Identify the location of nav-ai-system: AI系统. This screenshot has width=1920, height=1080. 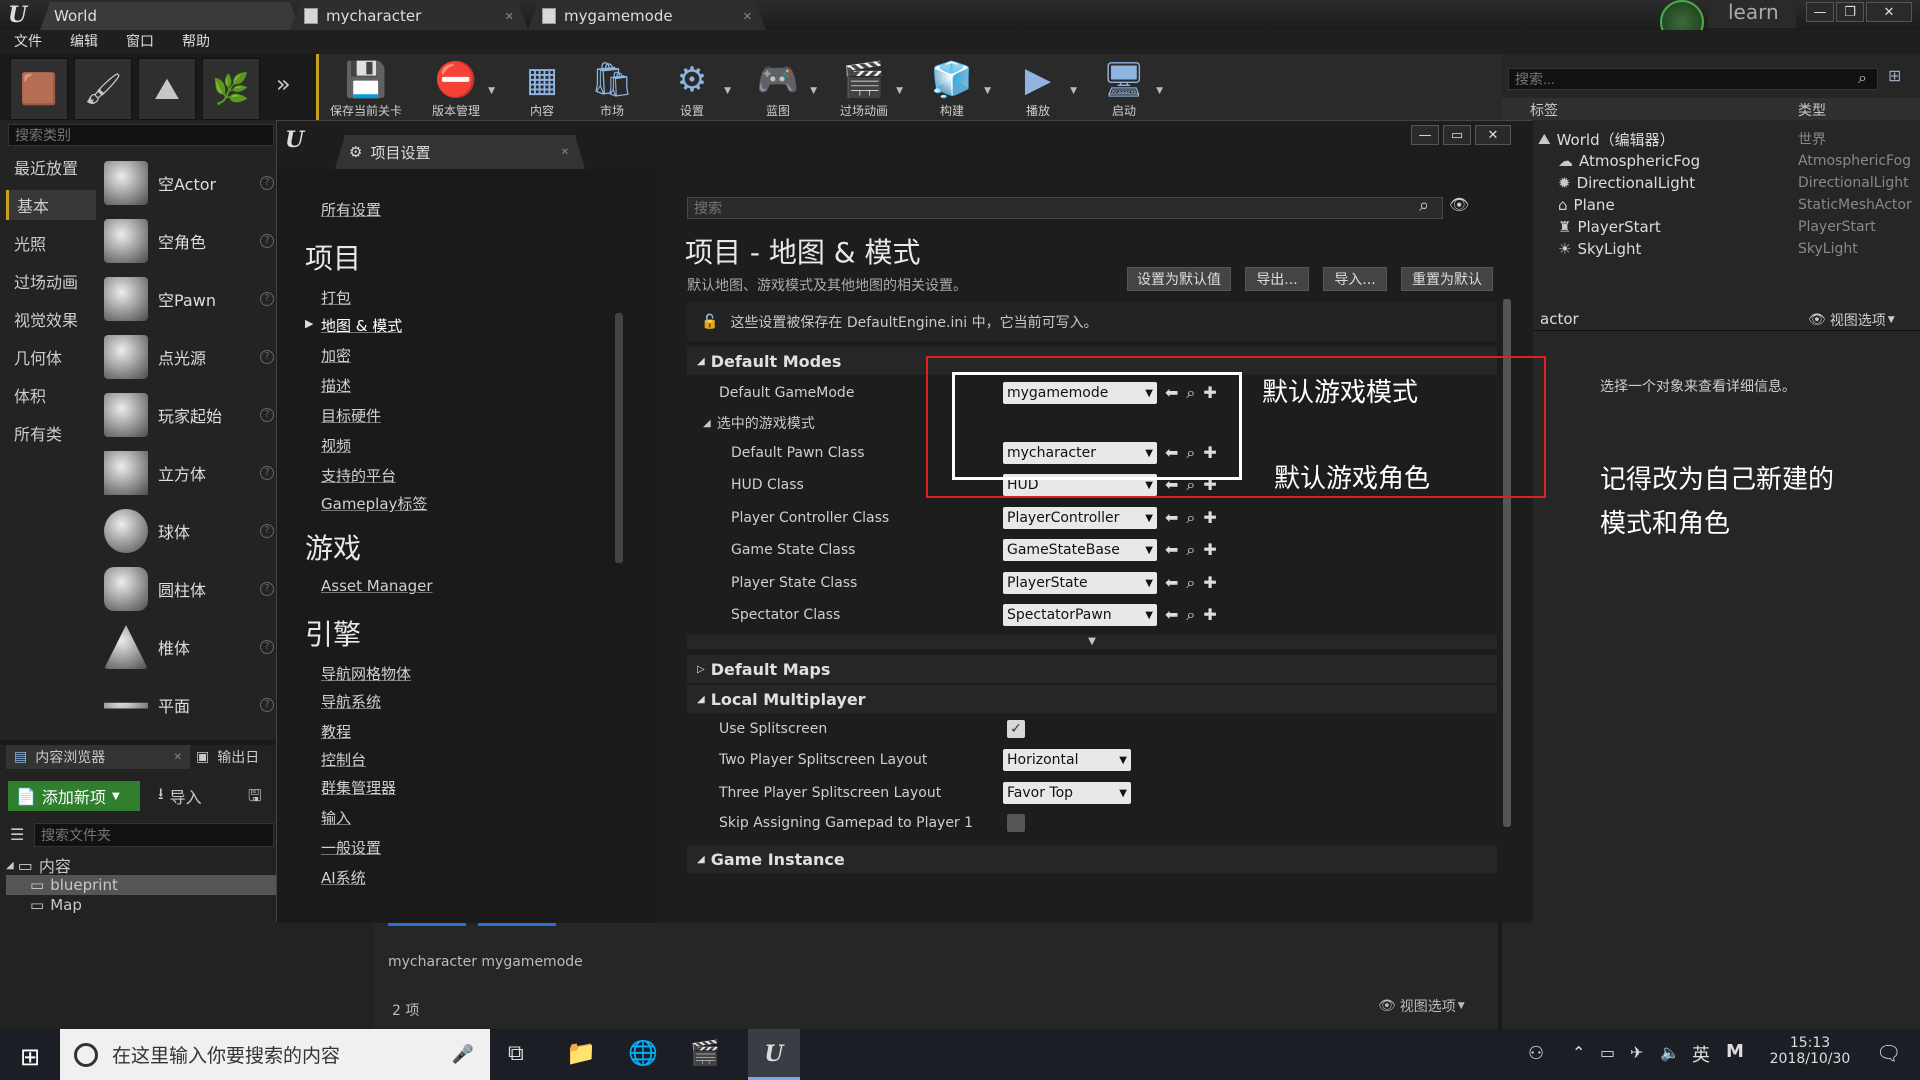
(343, 877).